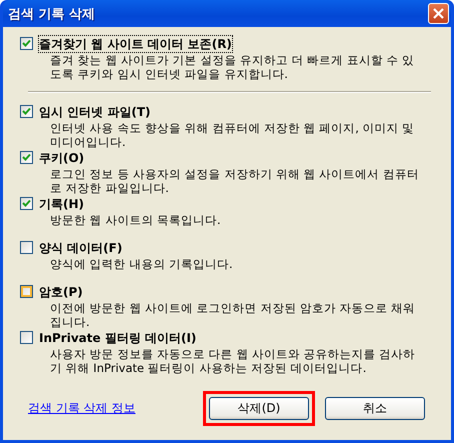 Image resolution: width=454 pixels, height=443 pixels. What do you see at coordinates (375, 408) in the screenshot?
I see `dialog-button: 취소` at bounding box center [375, 408].